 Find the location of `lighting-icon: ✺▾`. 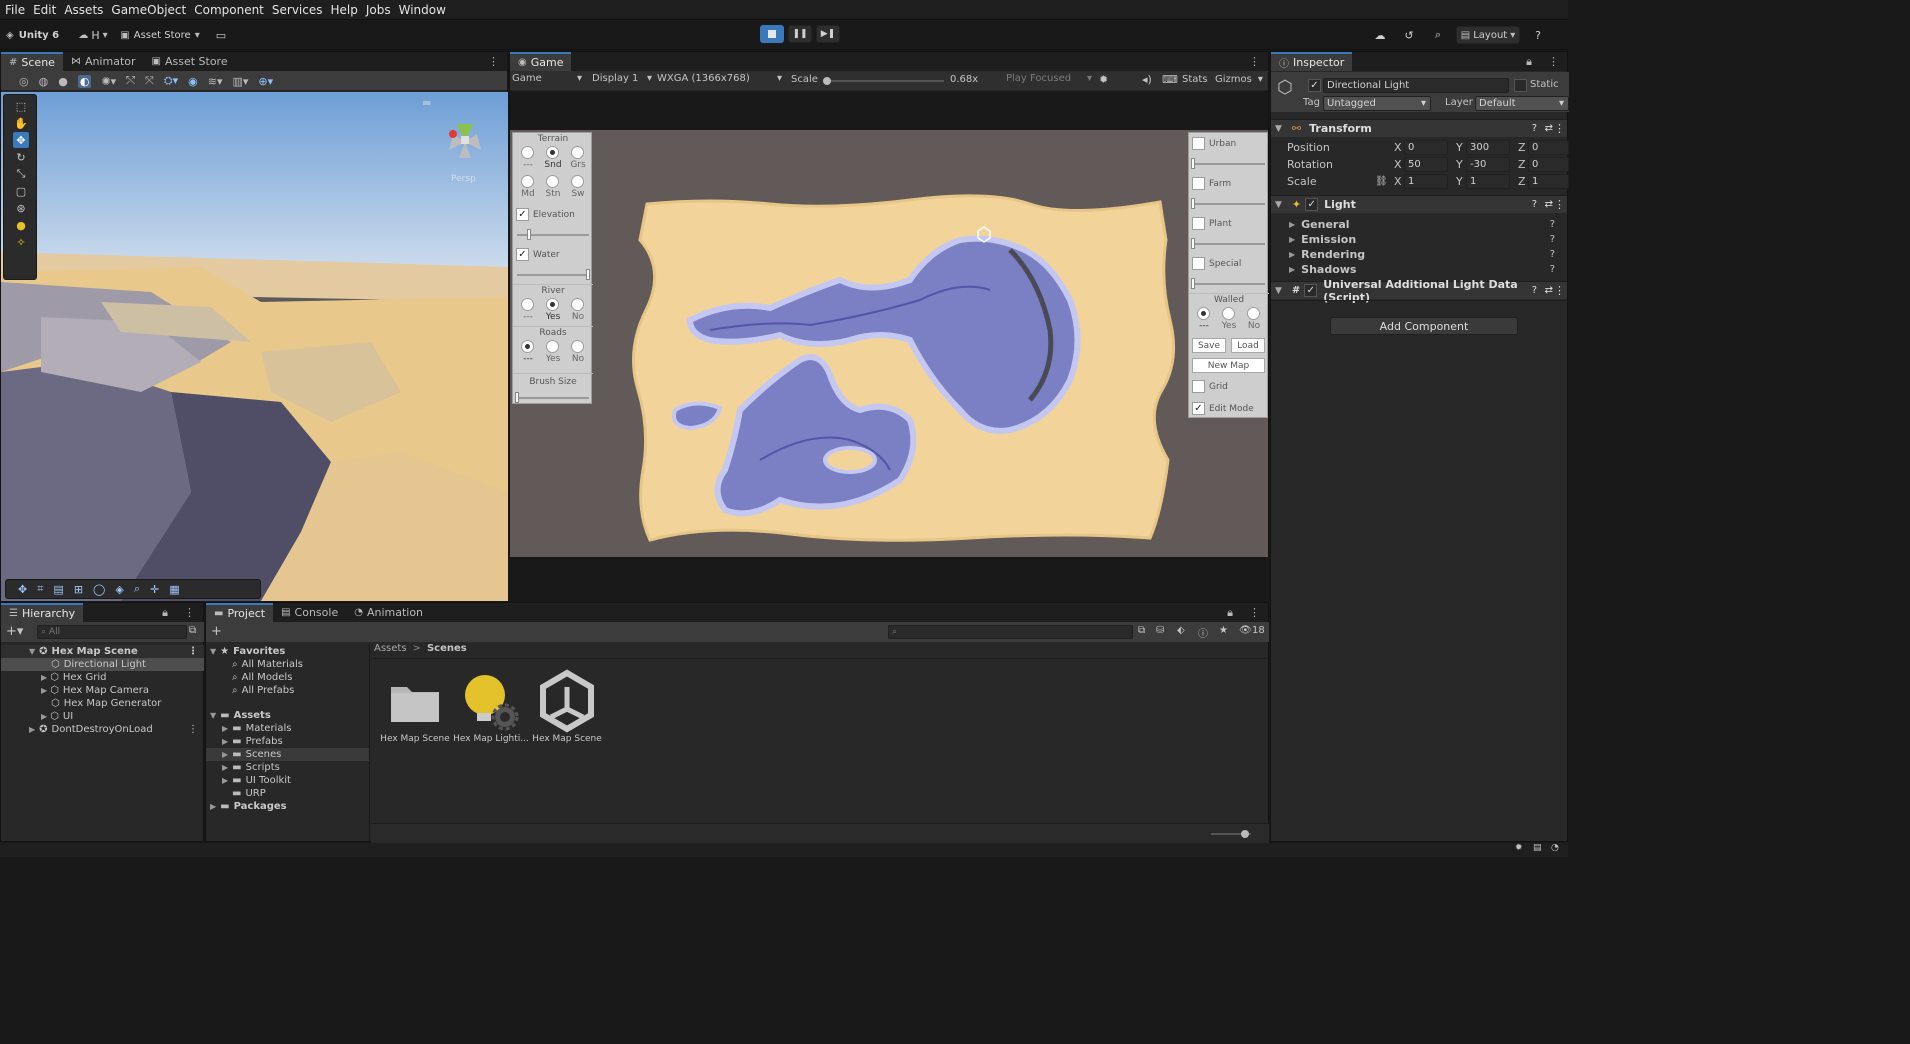

lighting-icon: ✺▾ is located at coordinates (108, 81).